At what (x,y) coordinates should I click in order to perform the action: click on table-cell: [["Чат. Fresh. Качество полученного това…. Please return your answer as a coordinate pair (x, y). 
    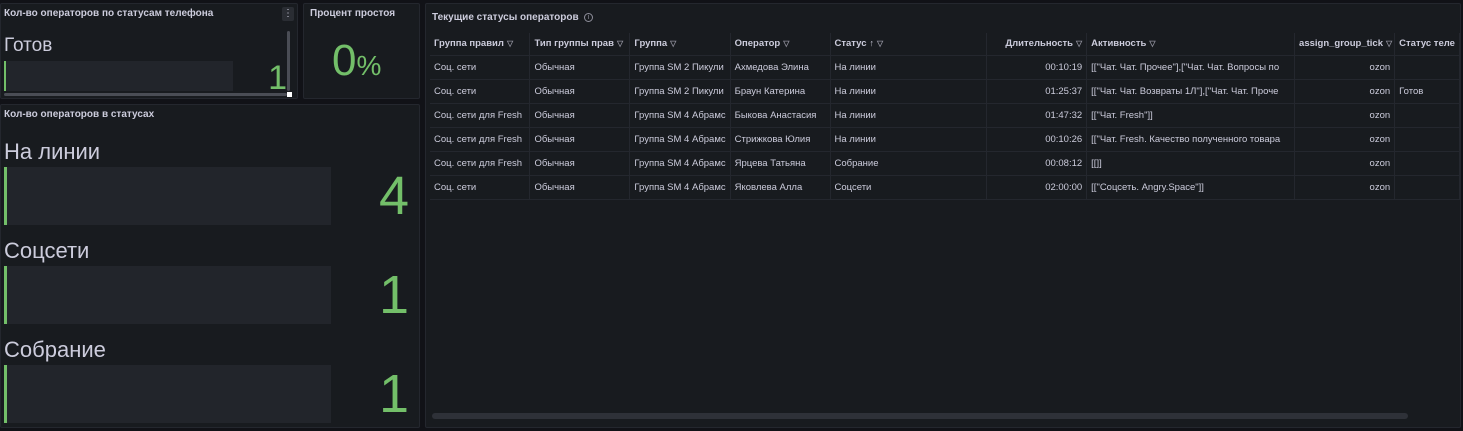
    Looking at the image, I should click on (1191, 139).